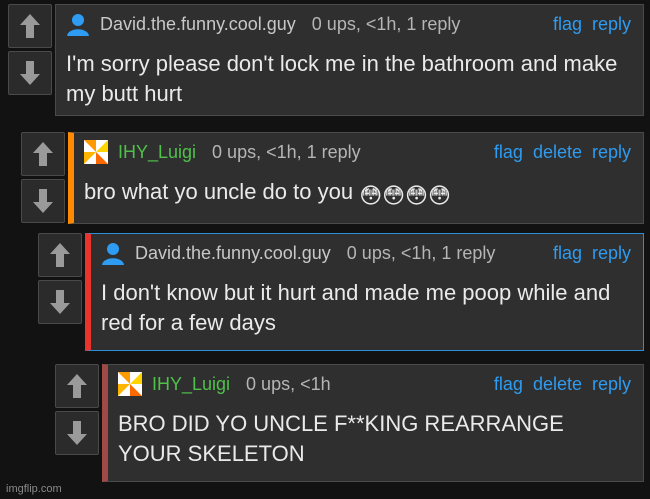 The height and width of the screenshot is (499, 650). What do you see at coordinates (374, 384) in the screenshot?
I see `comment-header: IHY_Luigi 0 ups, <1h flag delete reply` at bounding box center [374, 384].